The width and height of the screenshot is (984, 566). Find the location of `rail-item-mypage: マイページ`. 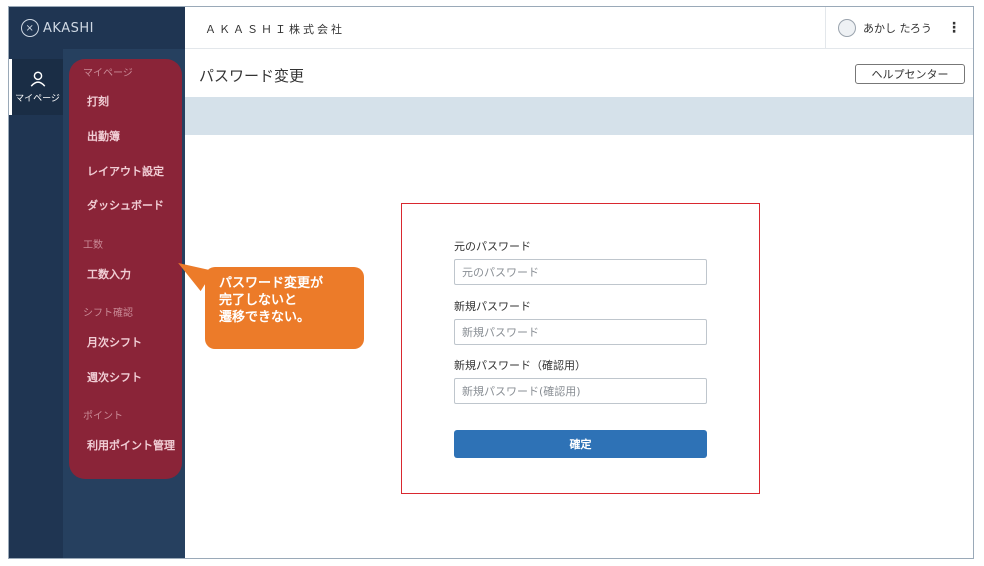

rail-item-mypage: マイページ is located at coordinates (36, 87).